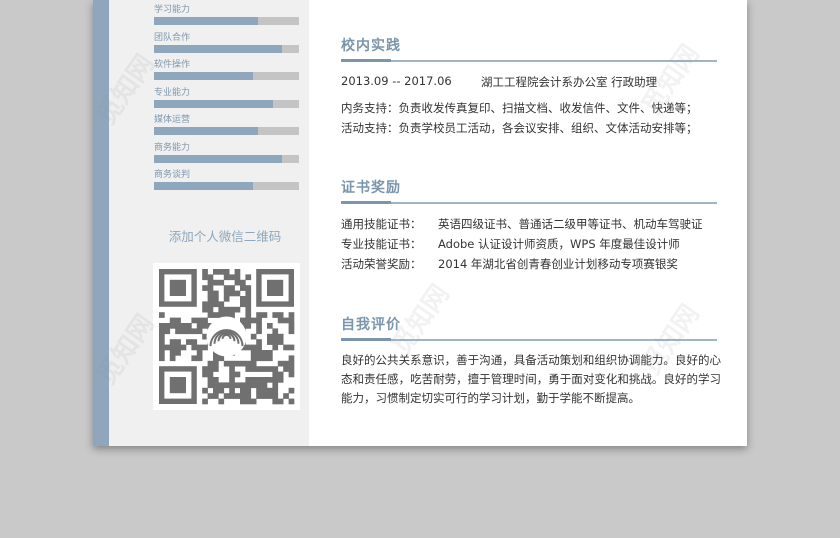 This screenshot has width=840, height=538. What do you see at coordinates (172, 147) in the screenshot?
I see `skill-label: 商务能力` at bounding box center [172, 147].